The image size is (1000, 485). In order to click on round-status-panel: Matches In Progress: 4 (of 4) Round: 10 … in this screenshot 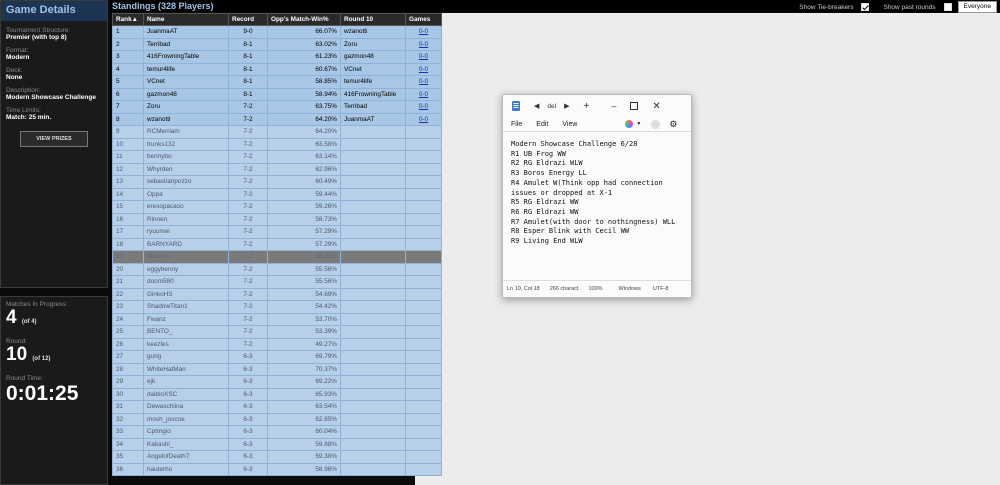, I will do `click(54, 390)`.